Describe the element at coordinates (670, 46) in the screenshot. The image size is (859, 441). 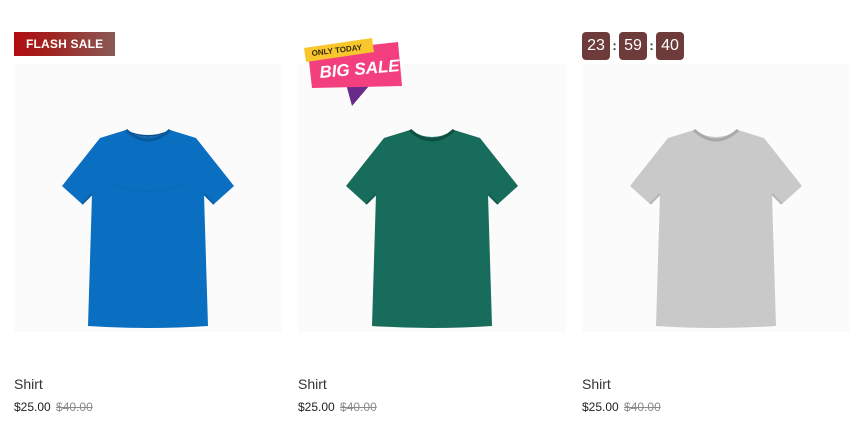
I see `countdown-seconds: 40` at that location.